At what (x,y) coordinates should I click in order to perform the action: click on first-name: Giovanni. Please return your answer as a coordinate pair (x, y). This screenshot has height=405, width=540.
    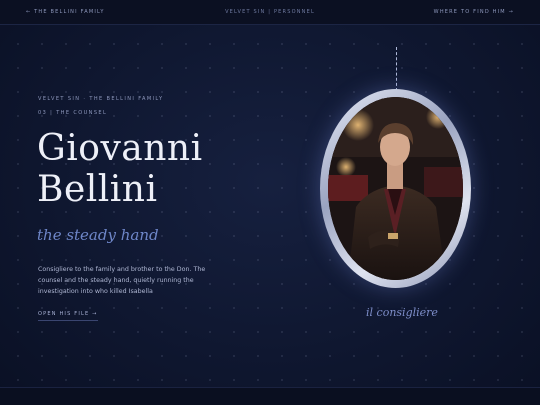
    Looking at the image, I should click on (120, 148).